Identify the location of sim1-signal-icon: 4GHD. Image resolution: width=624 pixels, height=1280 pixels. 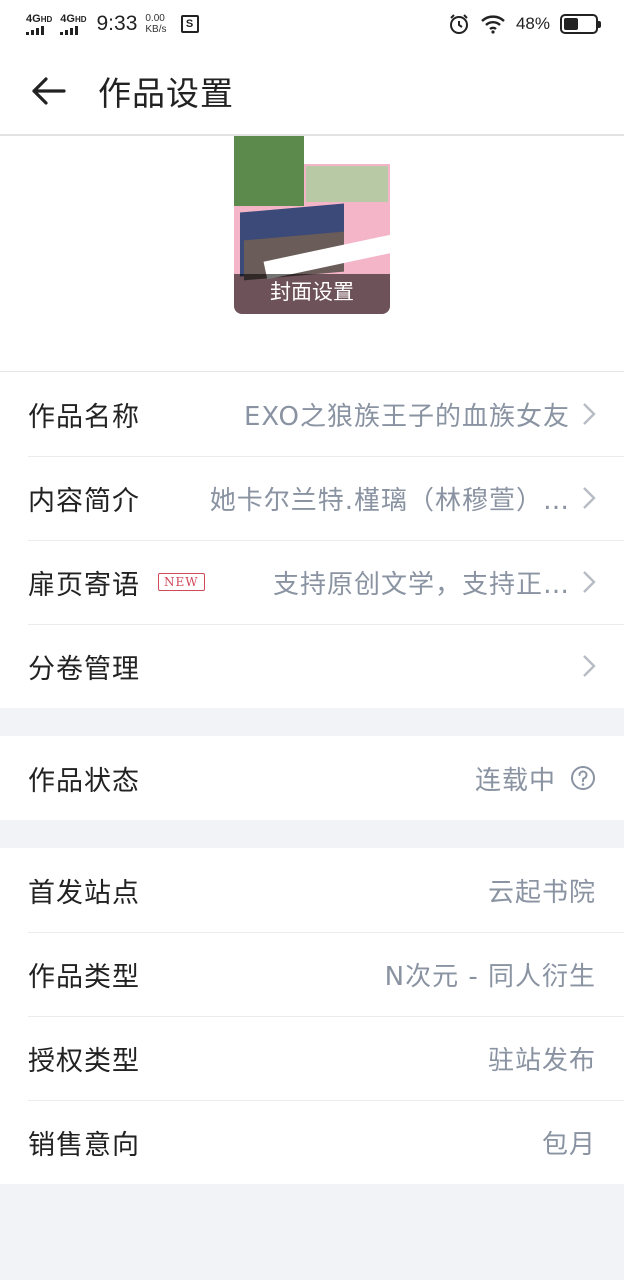
(39, 24).